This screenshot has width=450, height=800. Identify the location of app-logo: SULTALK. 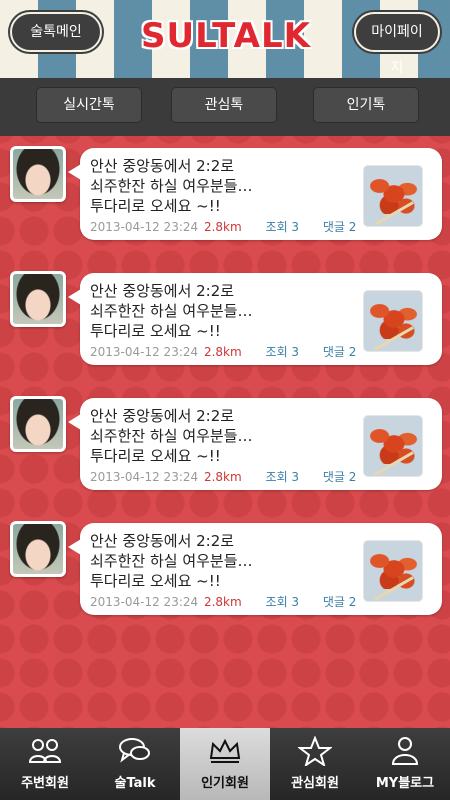
(225, 36).